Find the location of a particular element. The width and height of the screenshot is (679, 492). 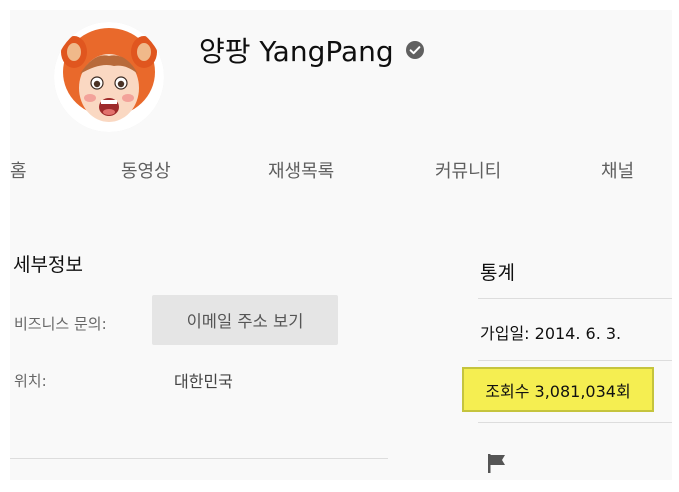

view-email-button: 이메일 주소 보기 is located at coordinates (245, 320).